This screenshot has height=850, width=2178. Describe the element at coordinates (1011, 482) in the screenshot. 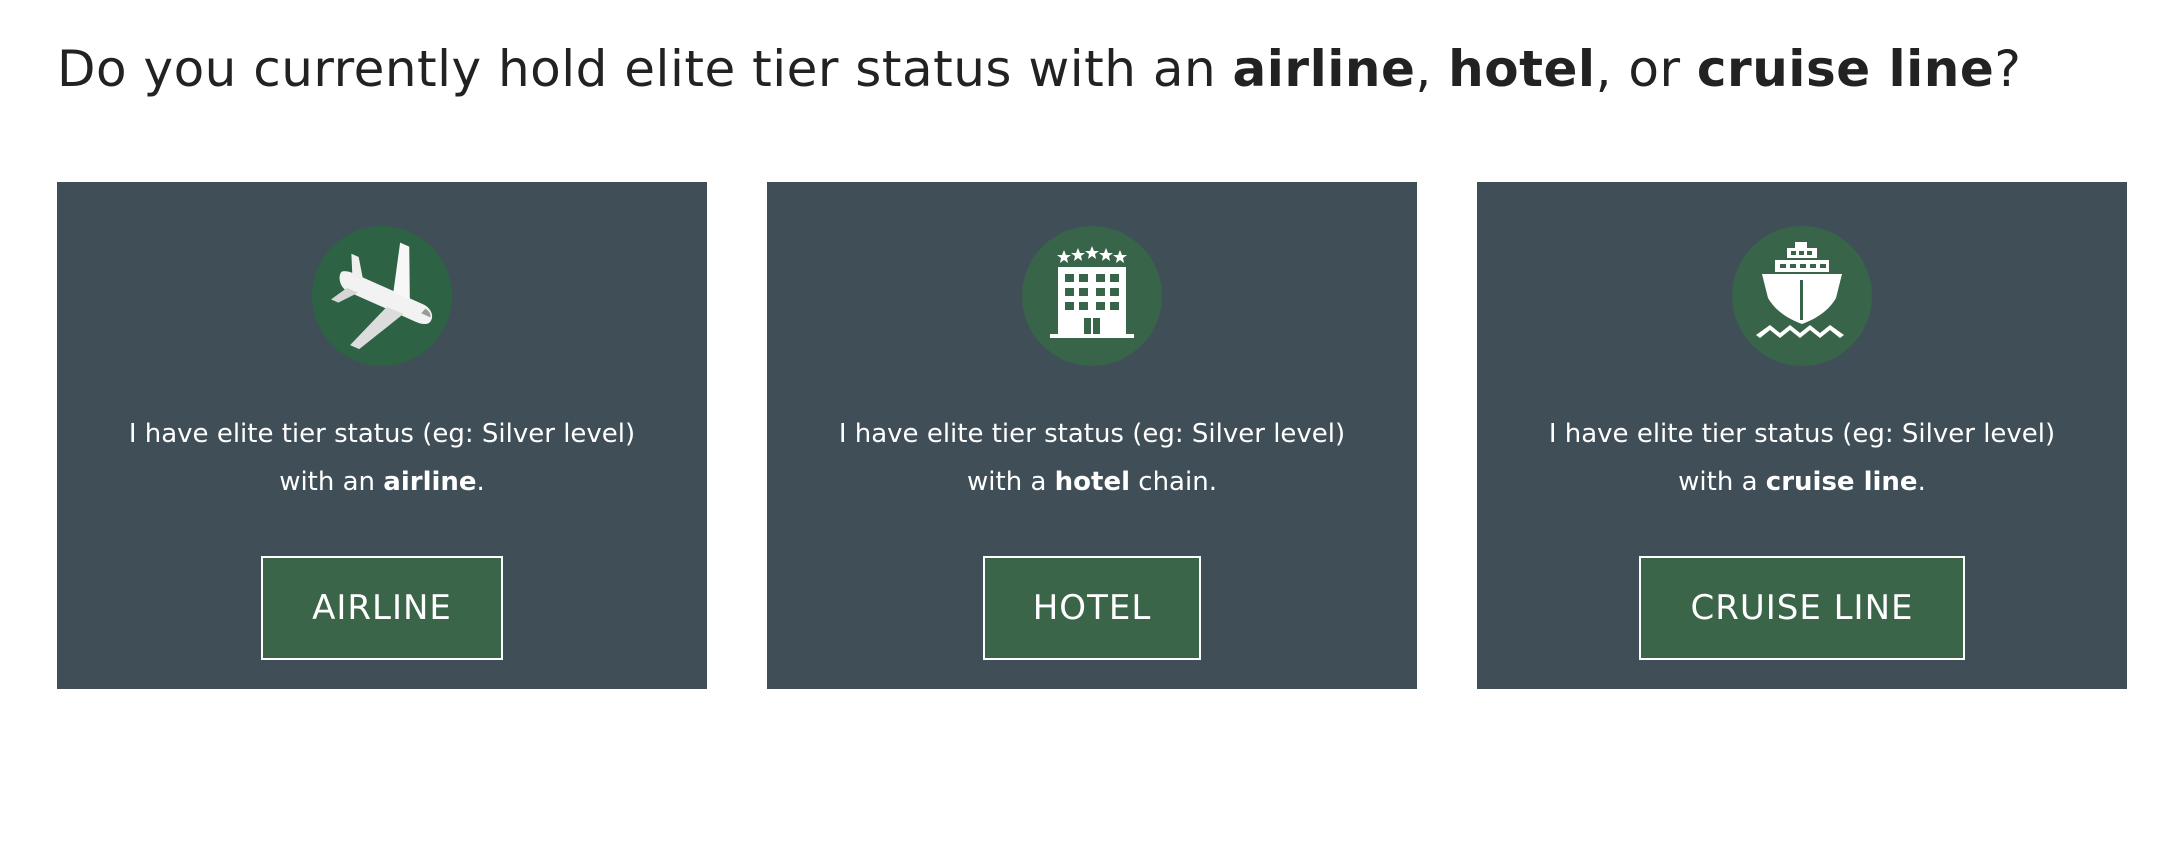

I see `hotel-description-pre: with a` at that location.